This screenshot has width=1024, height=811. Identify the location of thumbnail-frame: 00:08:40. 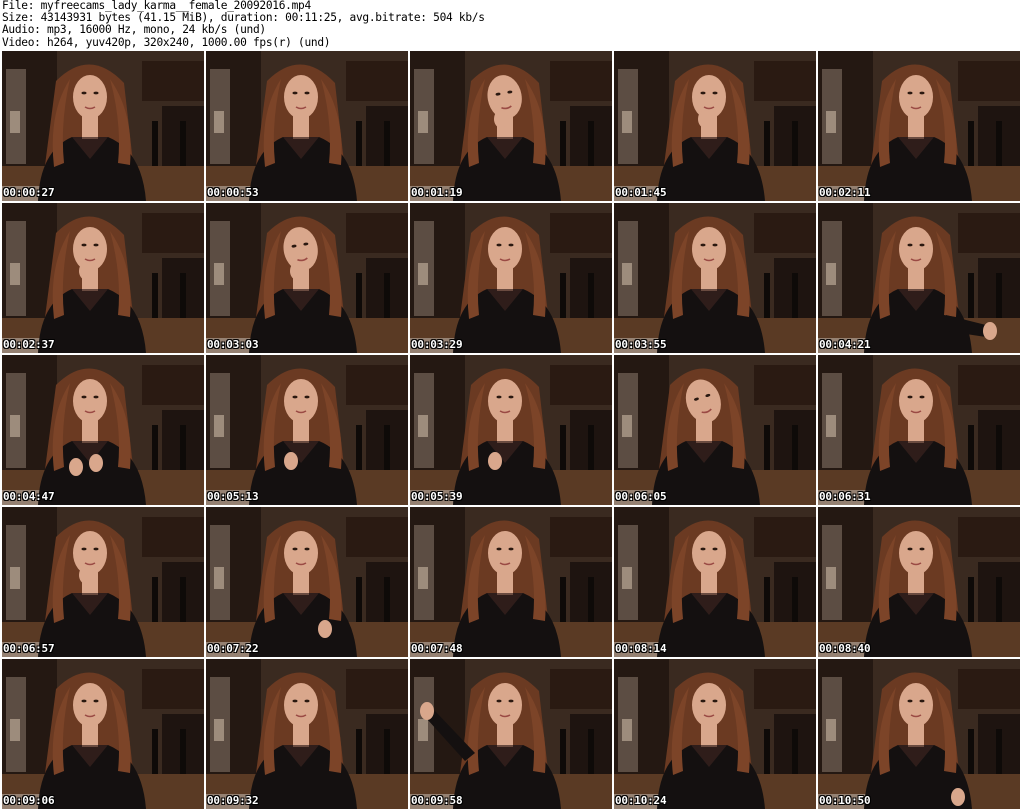
(919, 582).